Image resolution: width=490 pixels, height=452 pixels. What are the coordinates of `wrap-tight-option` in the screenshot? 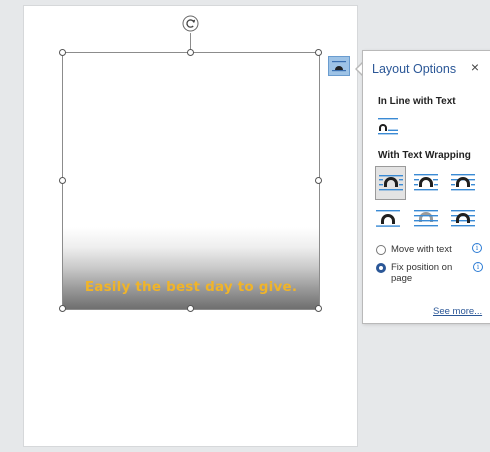 It's located at (426, 182).